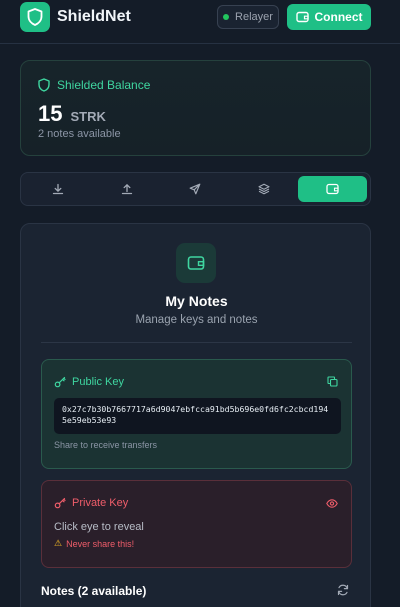  What do you see at coordinates (338, 17) in the screenshot?
I see `connect-label: Connect` at bounding box center [338, 17].